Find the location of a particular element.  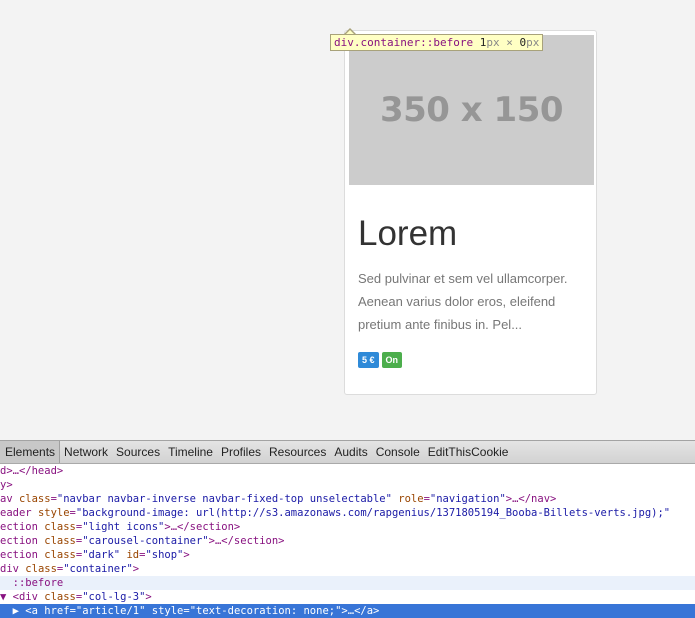

dom-token: "shop" is located at coordinates (164, 555).